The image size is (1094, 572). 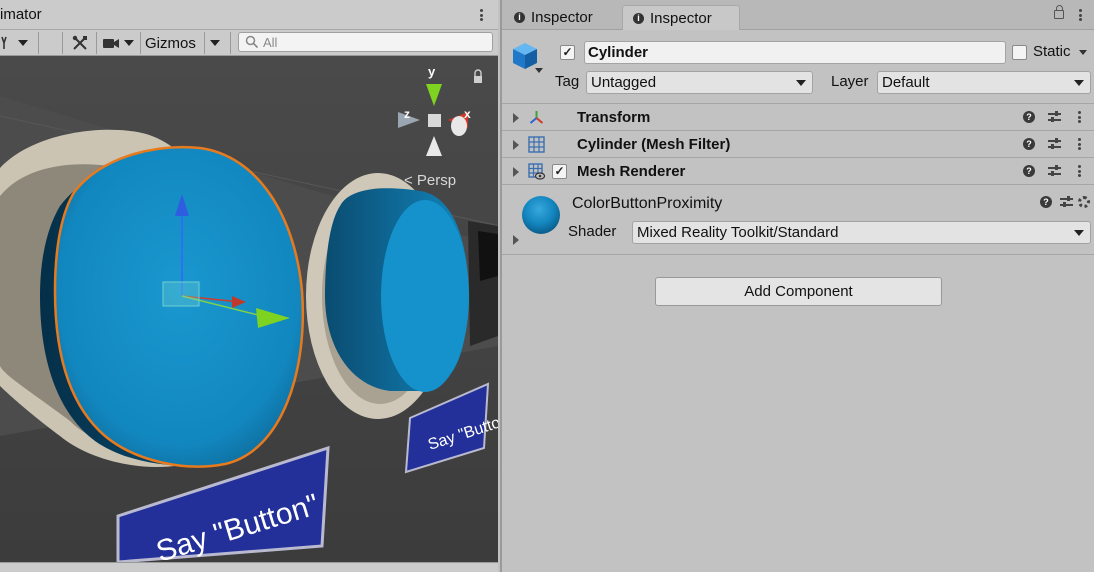 I want to click on mesh-renderer-enabled-checkbox: ✓, so click(x=559, y=171).